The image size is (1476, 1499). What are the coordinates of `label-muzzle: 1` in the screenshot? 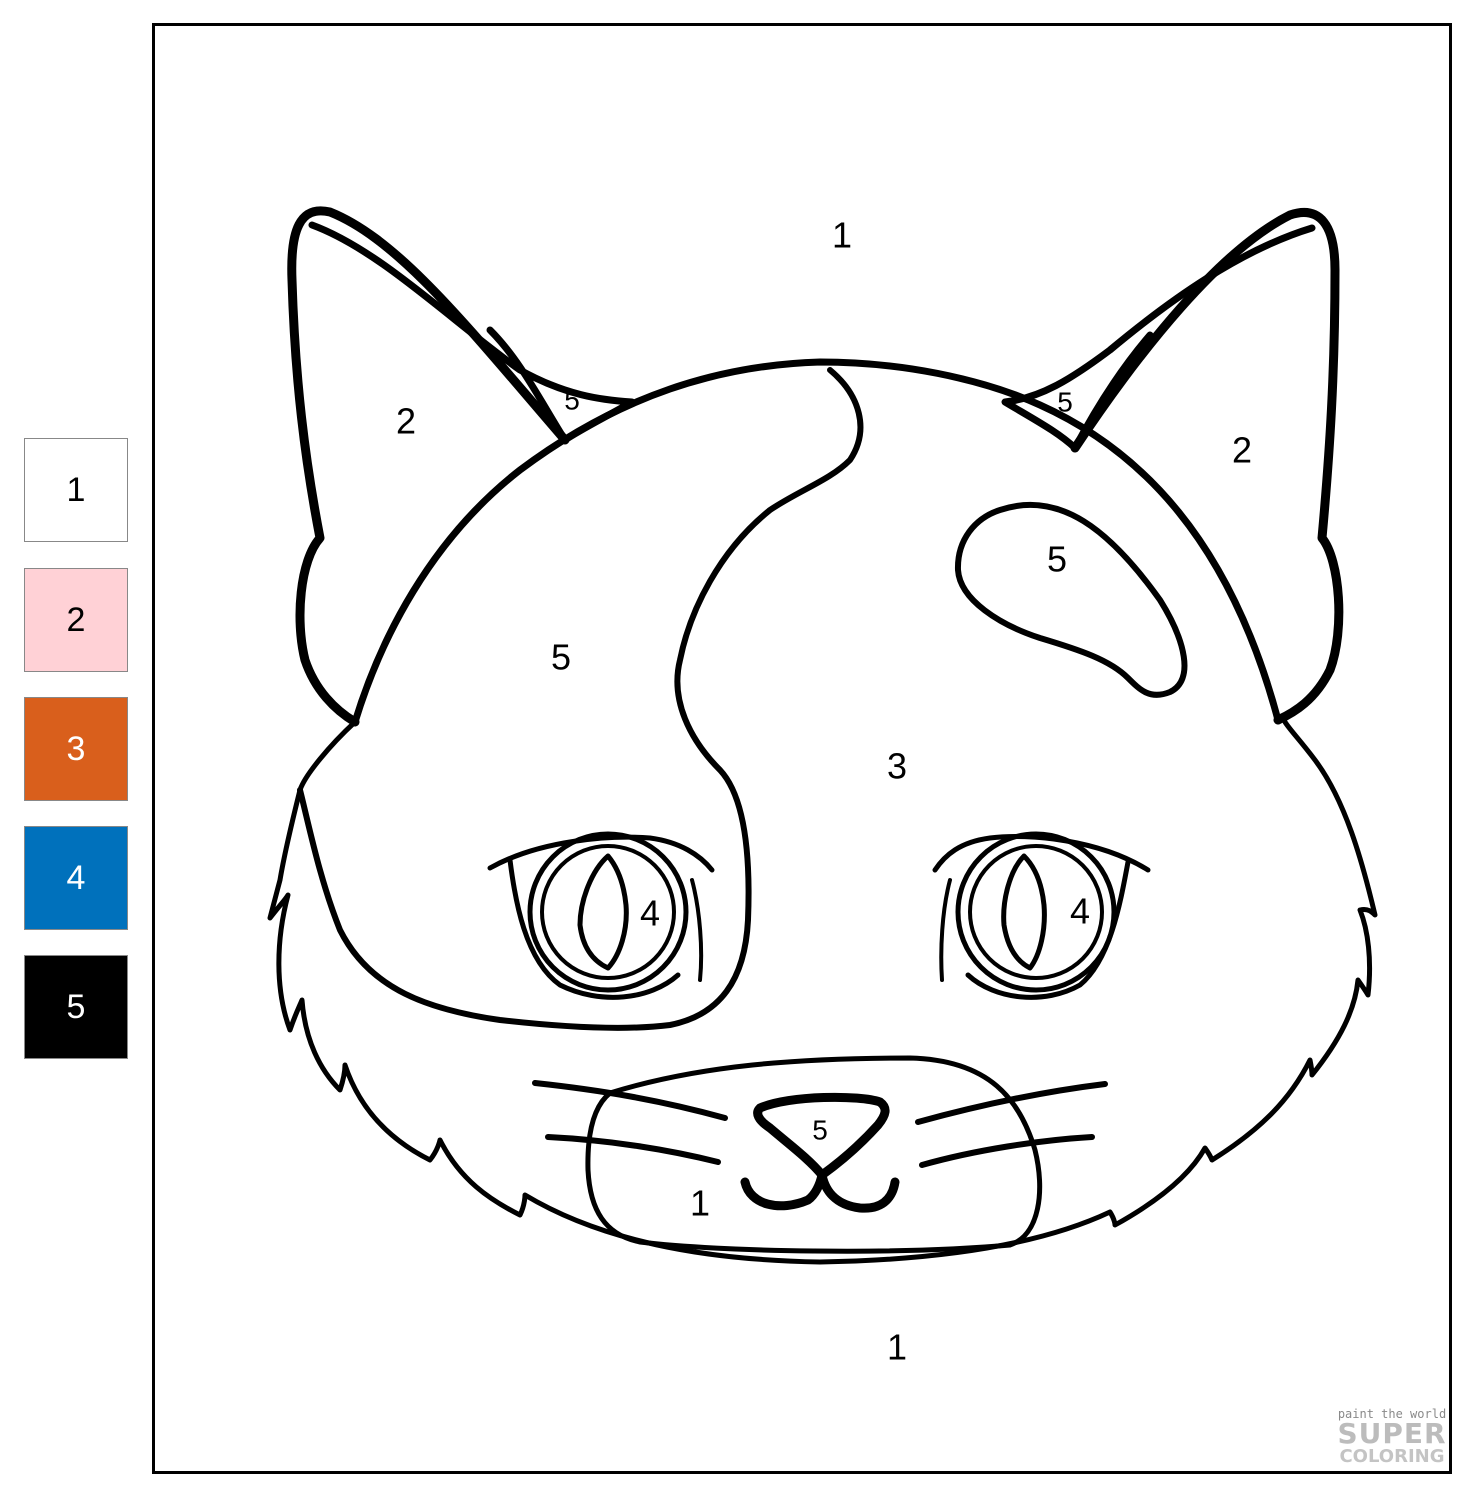 It's located at (700, 1203).